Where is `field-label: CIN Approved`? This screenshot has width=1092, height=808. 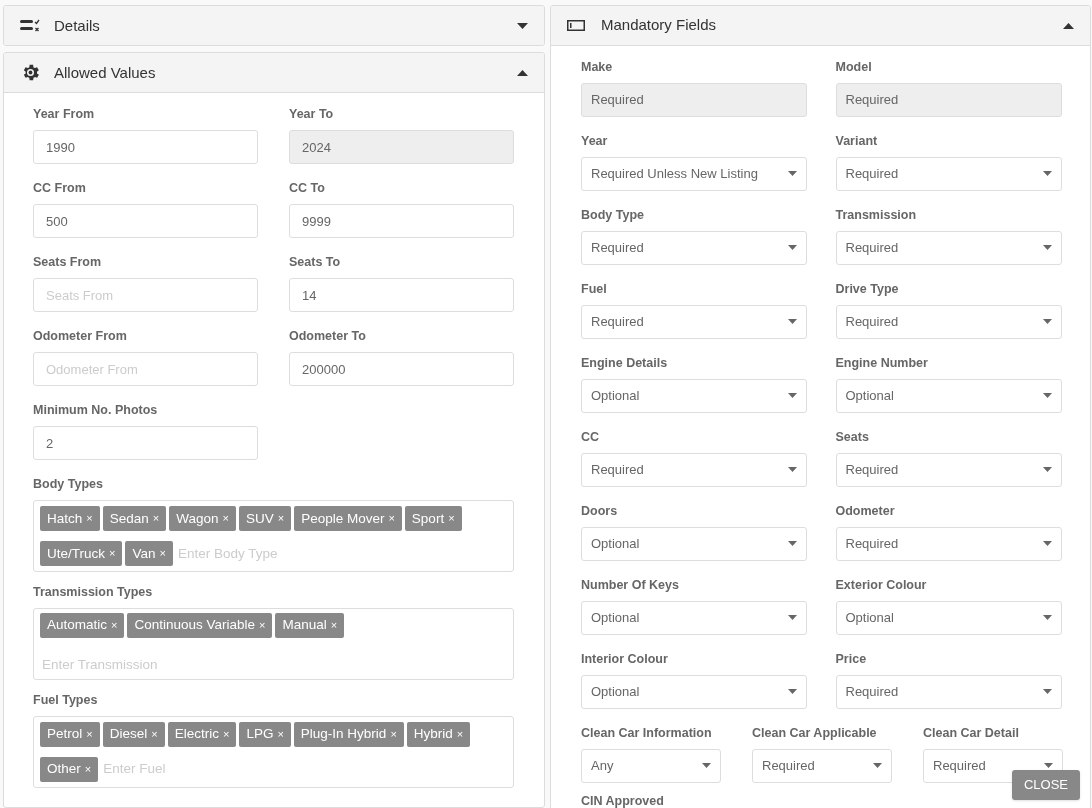 field-label: CIN Approved is located at coordinates (623, 800).